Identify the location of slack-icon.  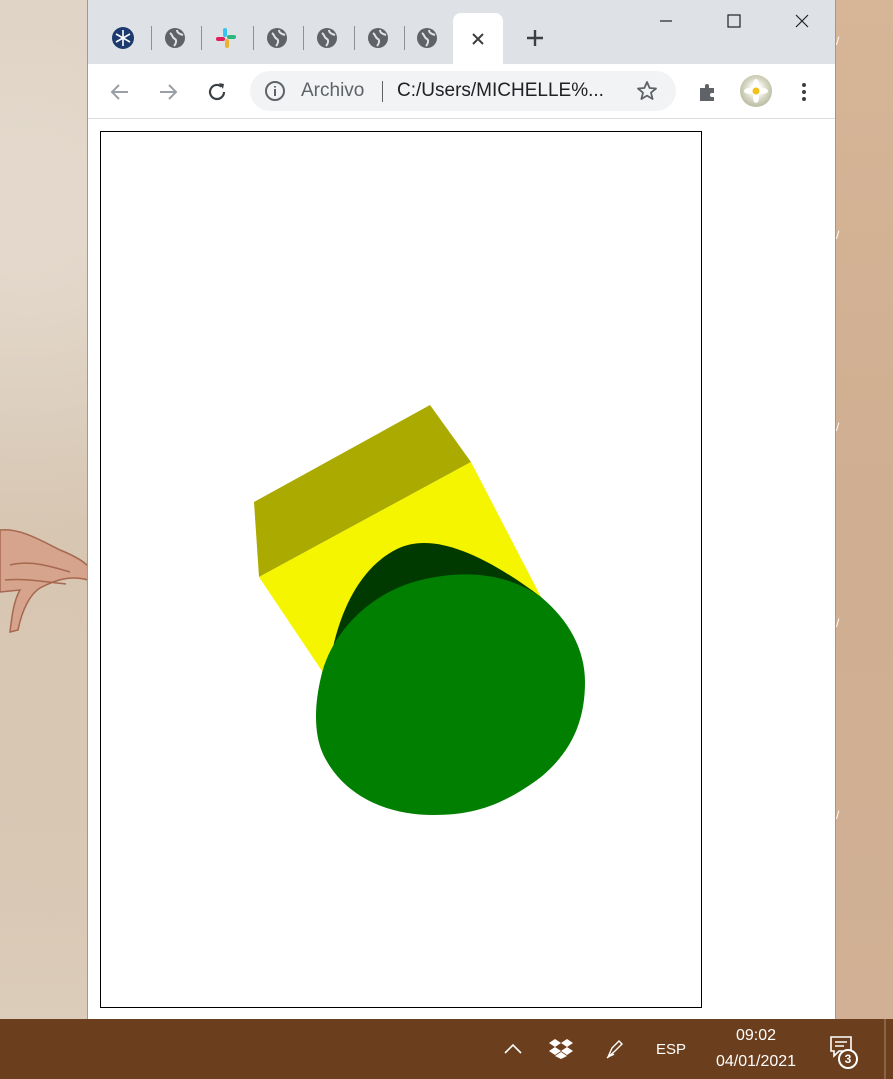
(226, 38).